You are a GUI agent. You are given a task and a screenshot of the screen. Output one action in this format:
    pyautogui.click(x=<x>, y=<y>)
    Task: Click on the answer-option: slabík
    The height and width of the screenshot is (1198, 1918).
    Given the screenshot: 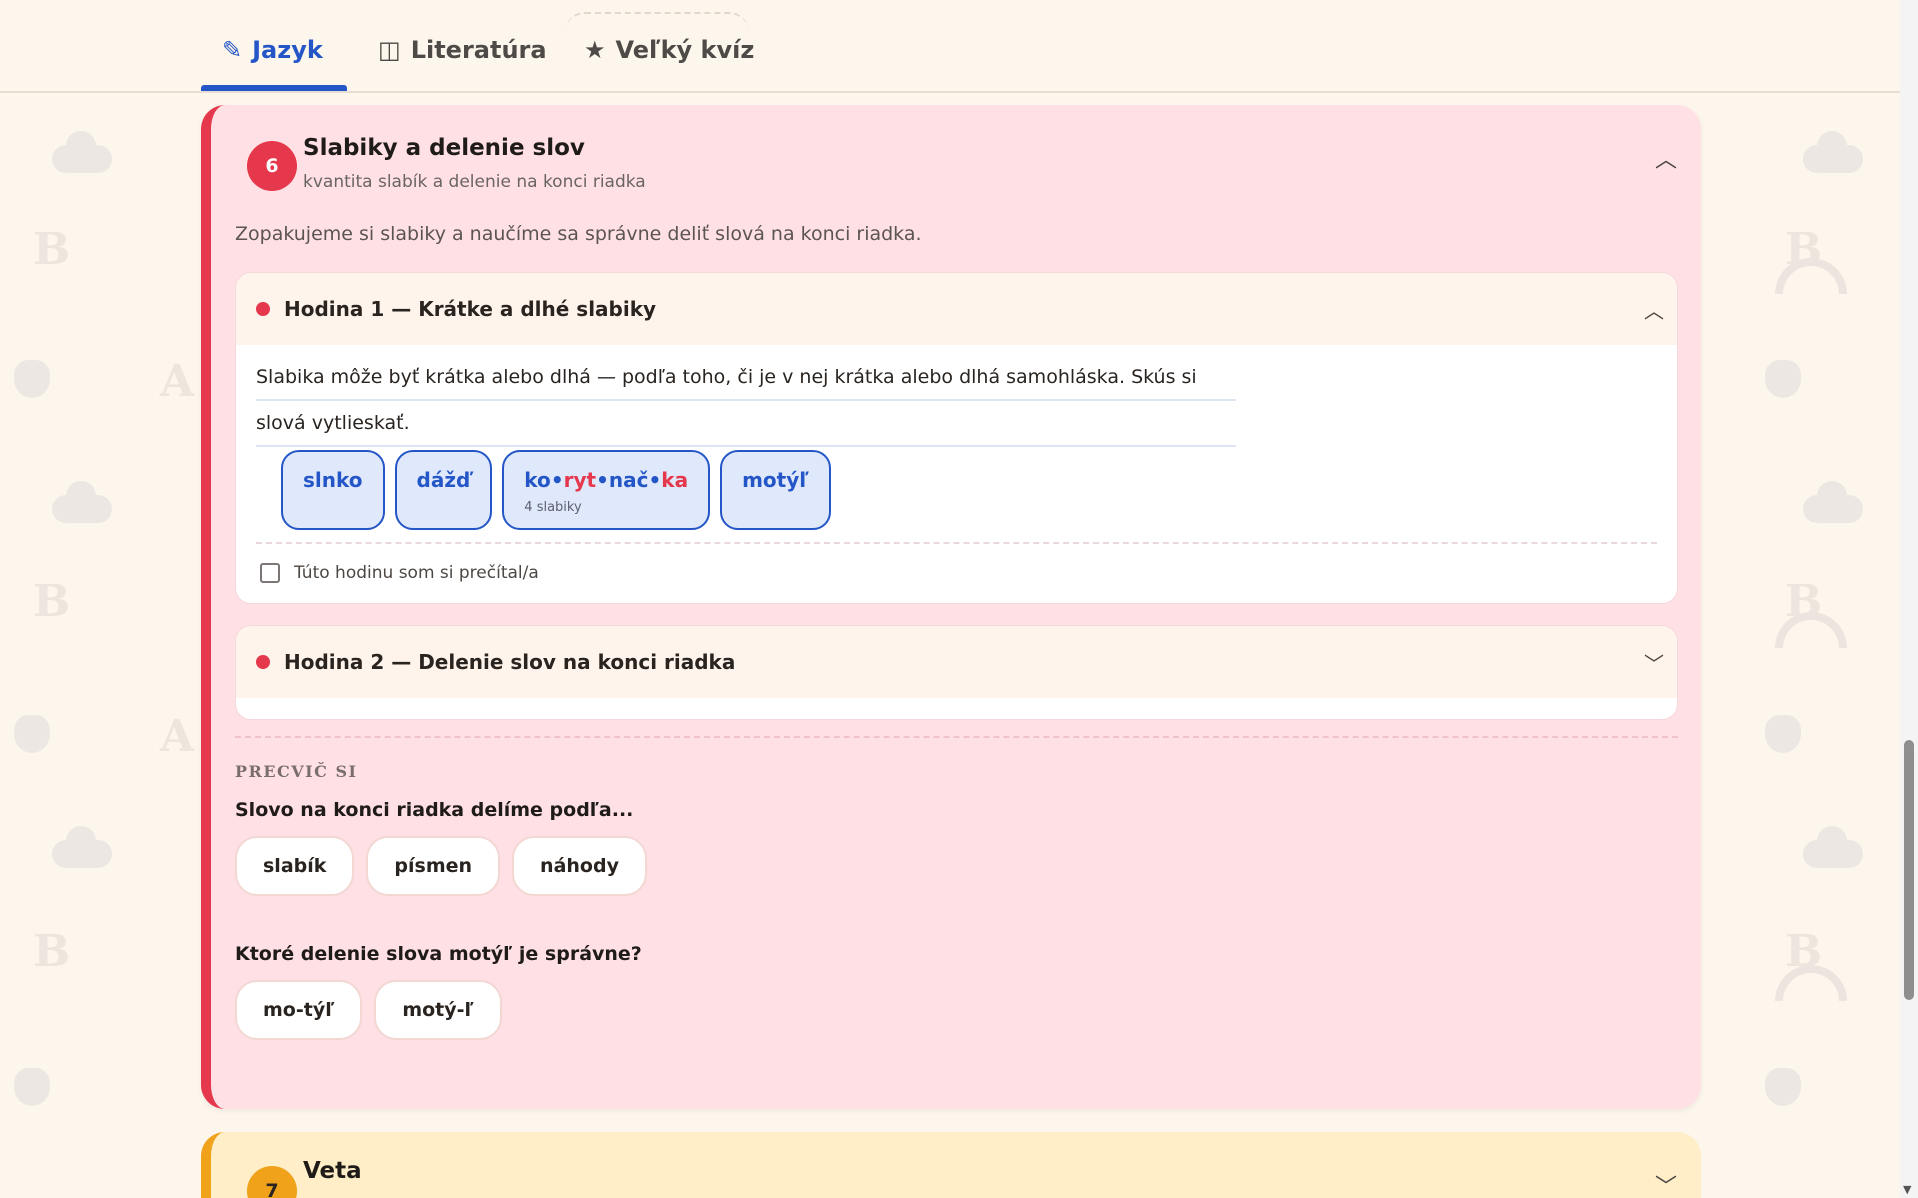 What is the action you would take?
    pyautogui.click(x=295, y=866)
    